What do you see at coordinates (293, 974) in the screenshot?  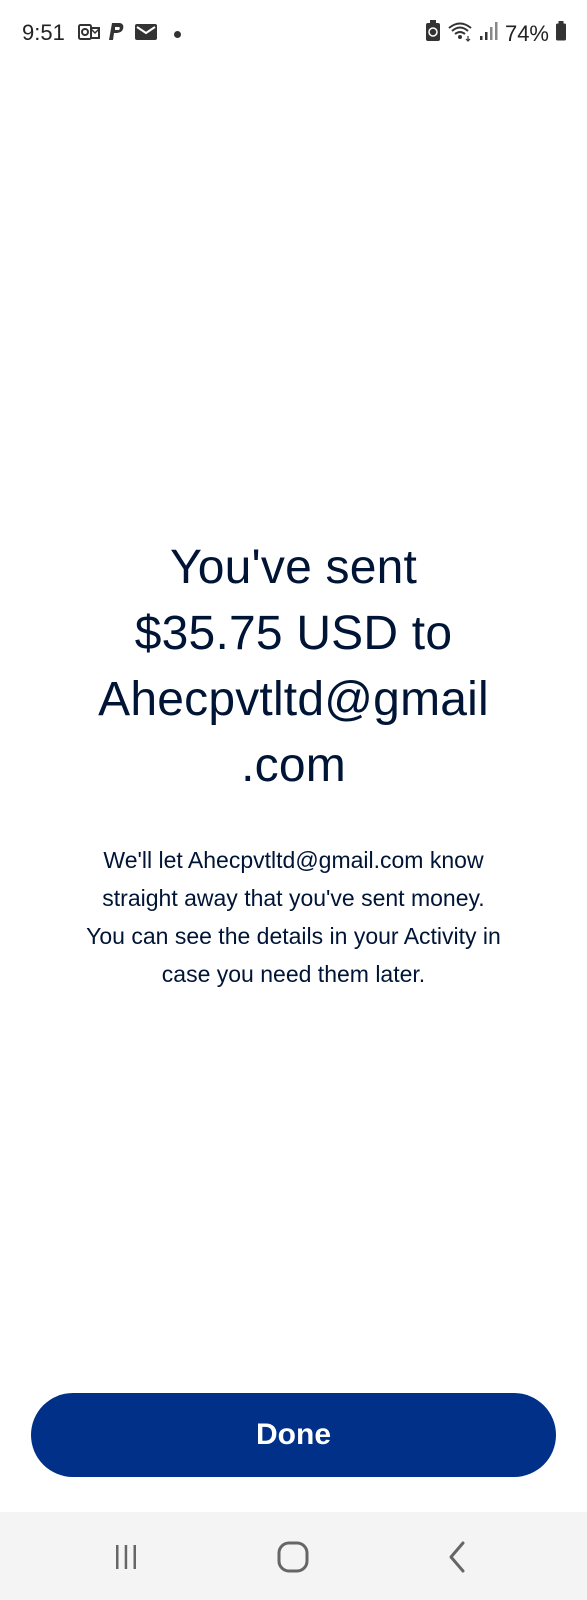 I see `message-line: case you need them later.` at bounding box center [293, 974].